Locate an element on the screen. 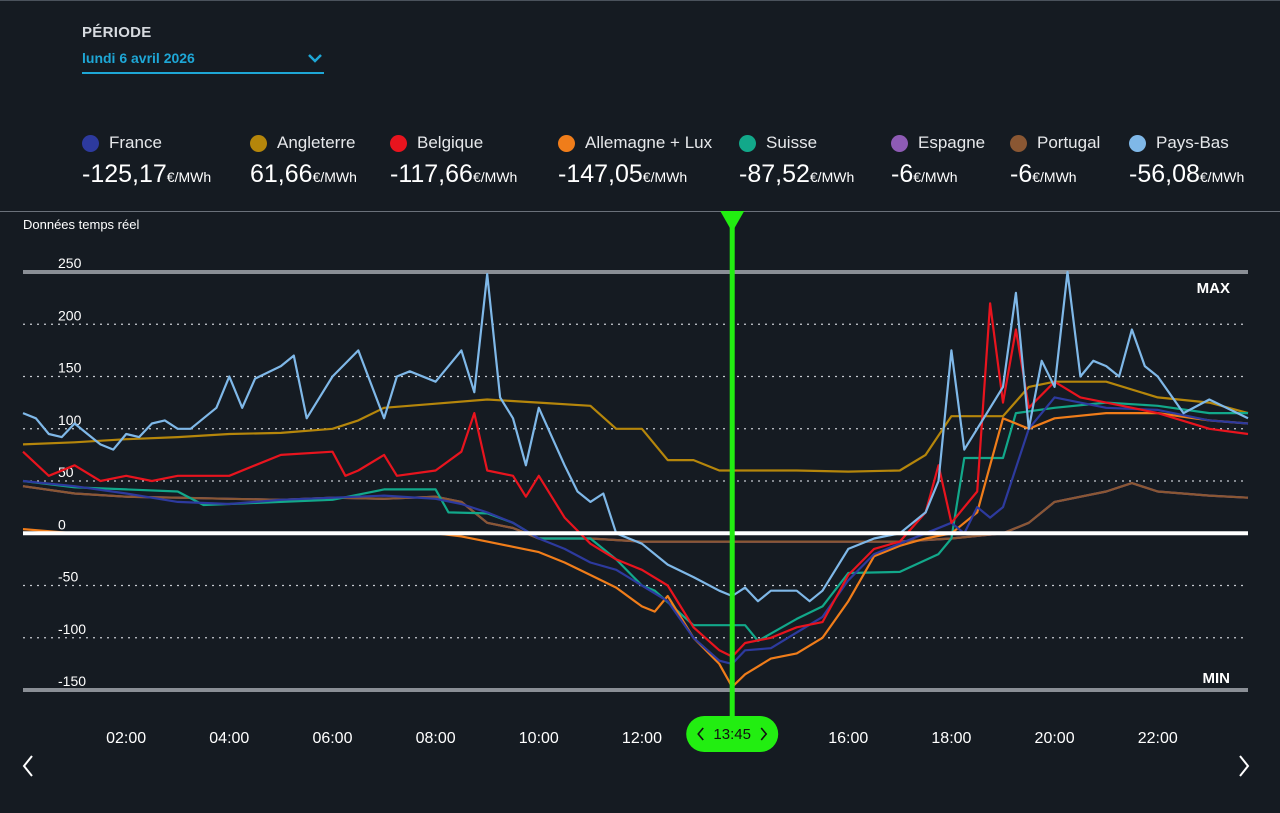  legend-value: -87,52 is located at coordinates (774, 174).